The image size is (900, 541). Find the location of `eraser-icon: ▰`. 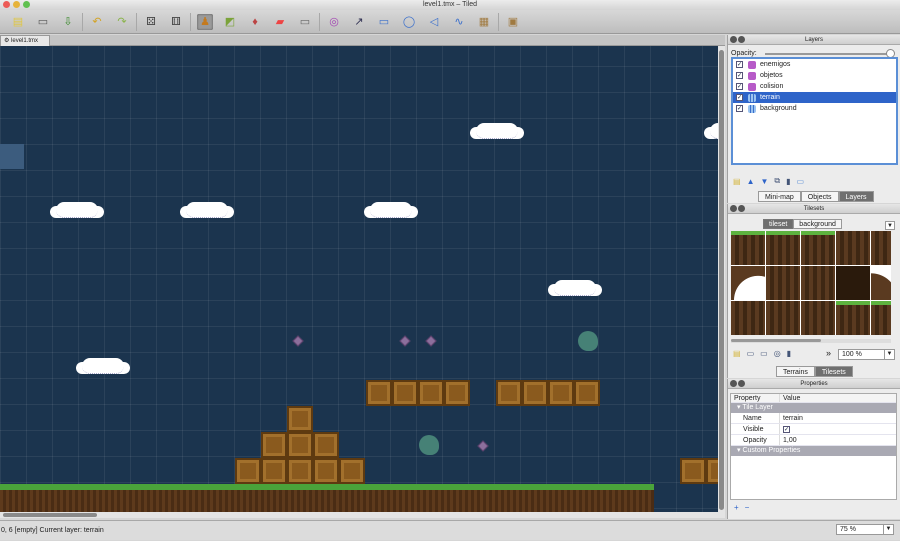

eraser-icon: ▰ is located at coordinates (280, 22).